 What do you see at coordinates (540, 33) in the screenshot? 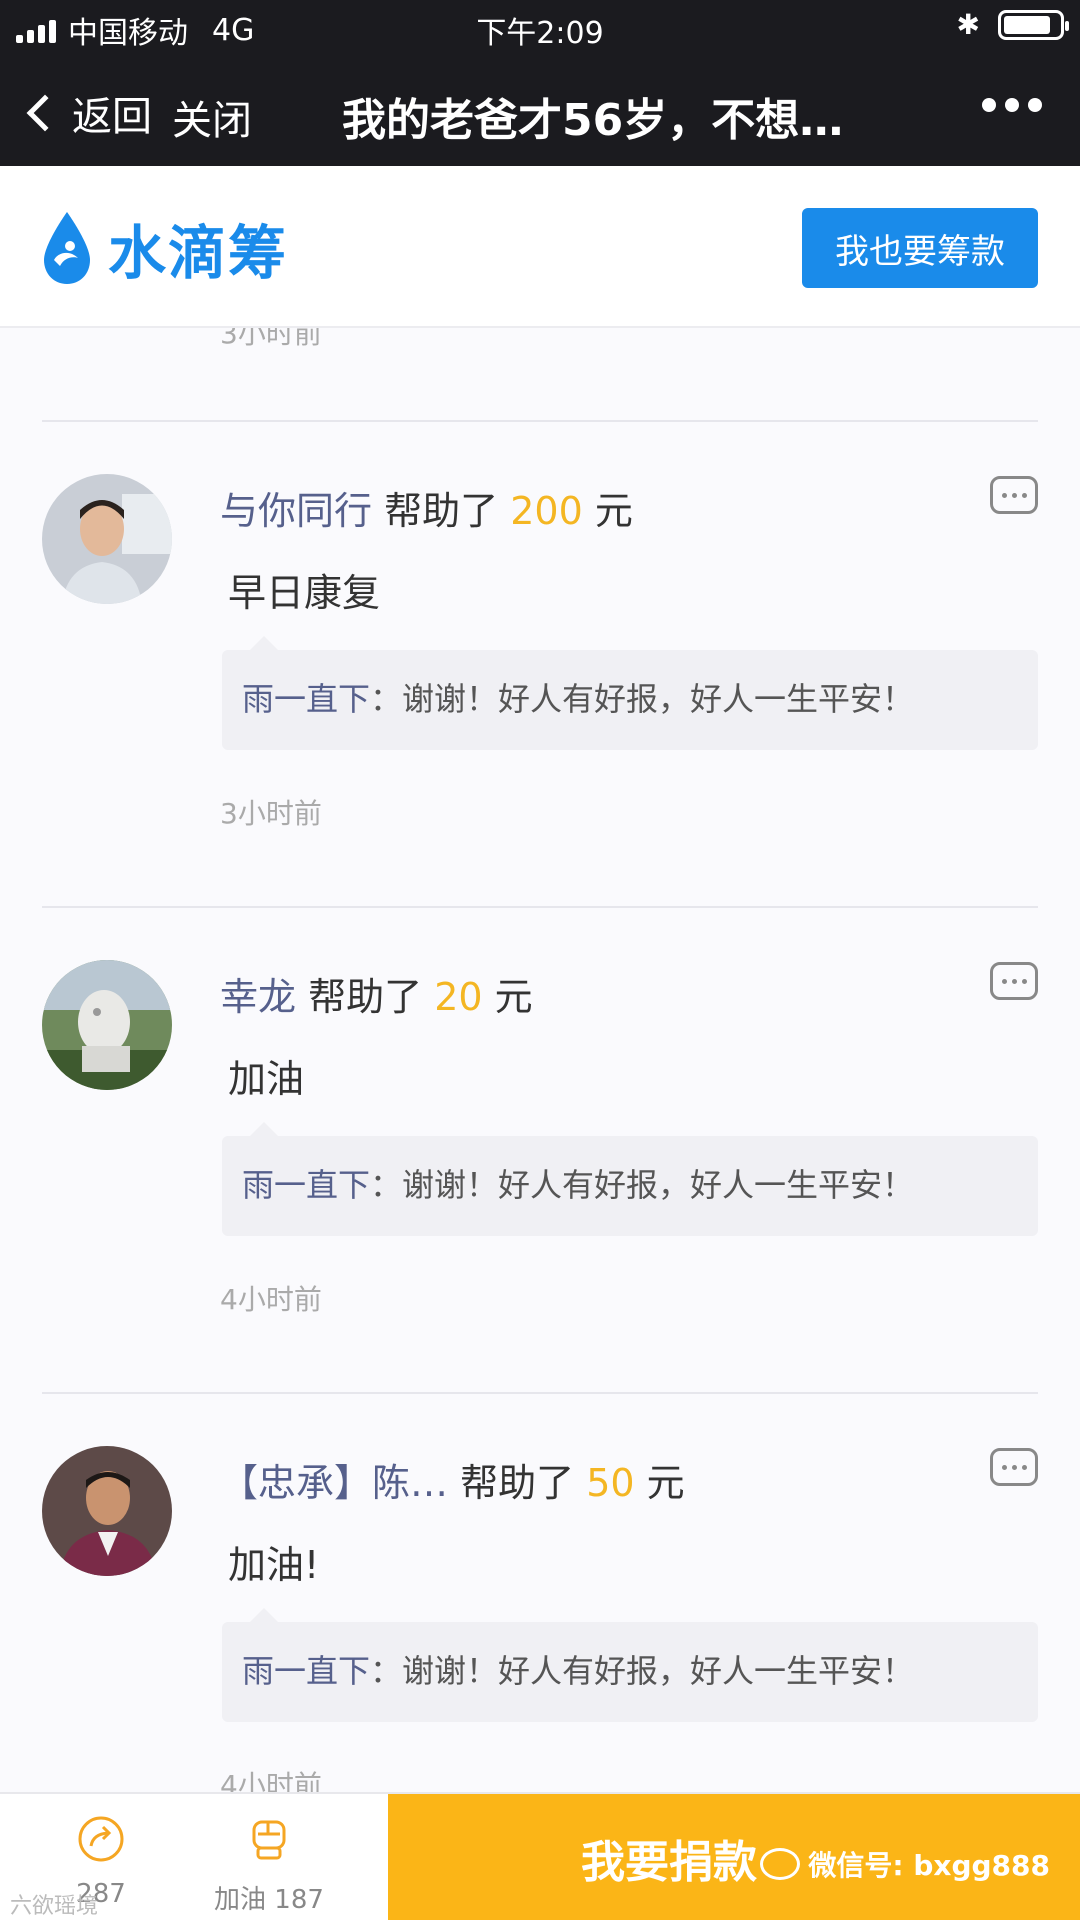
I see `status-time: 下午2:09` at bounding box center [540, 33].